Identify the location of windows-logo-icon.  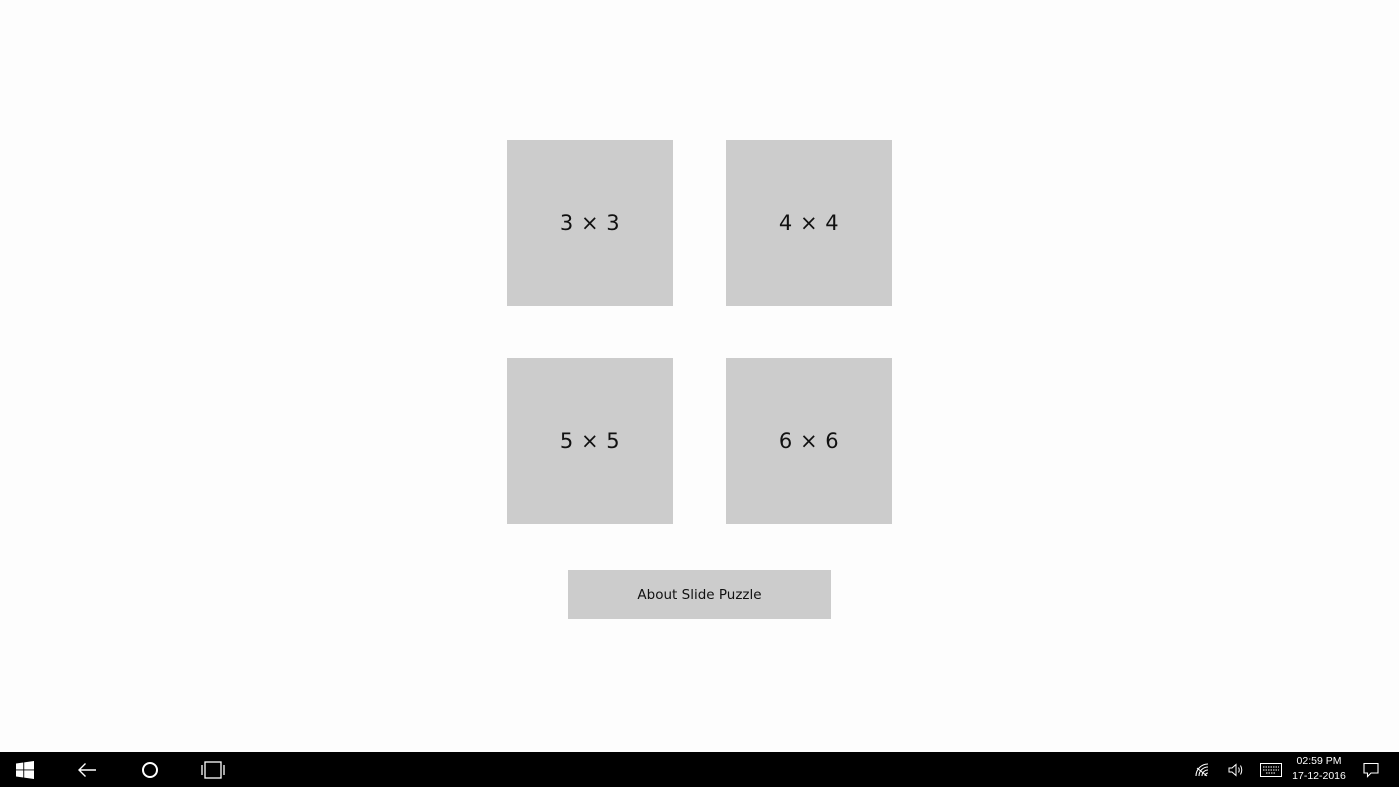
(25, 769).